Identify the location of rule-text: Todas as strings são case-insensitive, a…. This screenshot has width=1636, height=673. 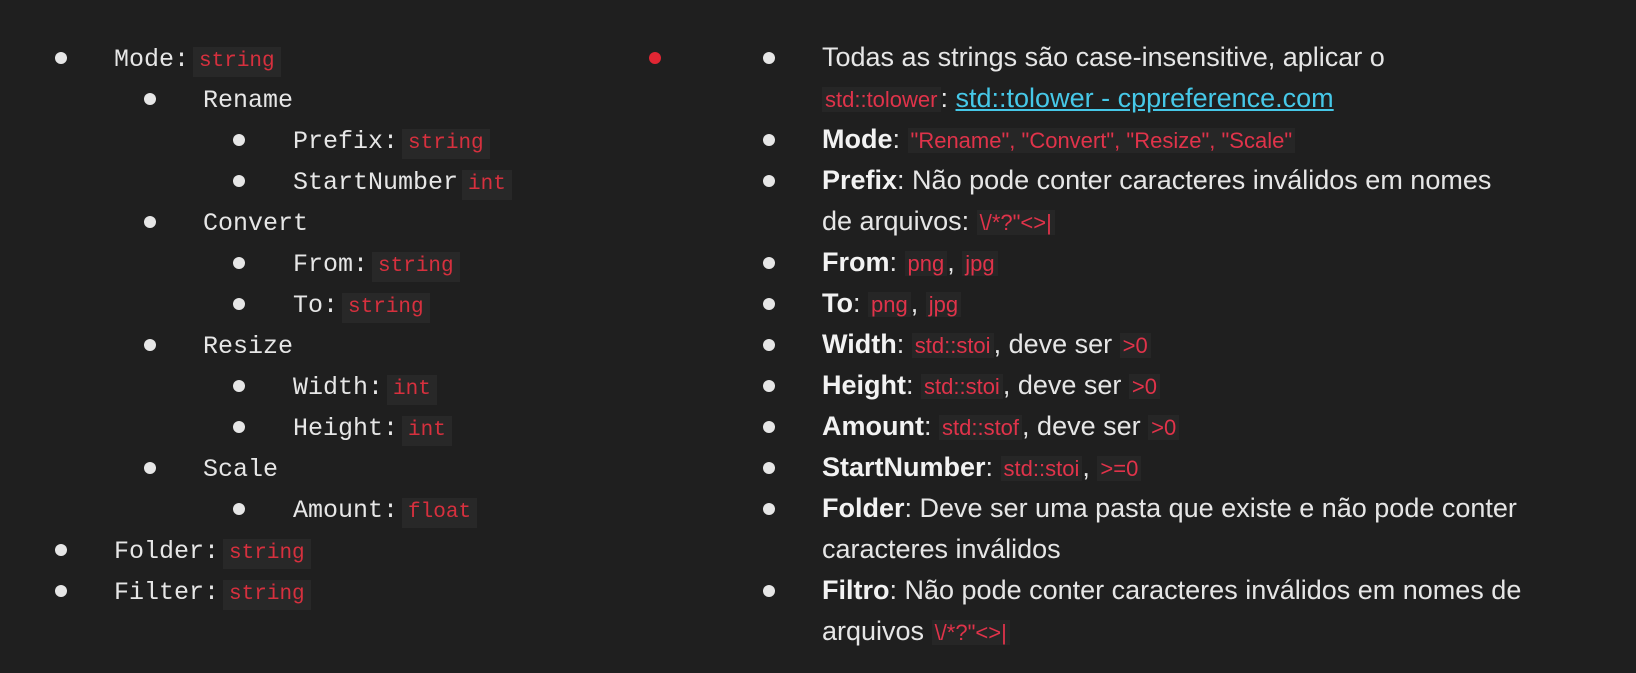
(1103, 57).